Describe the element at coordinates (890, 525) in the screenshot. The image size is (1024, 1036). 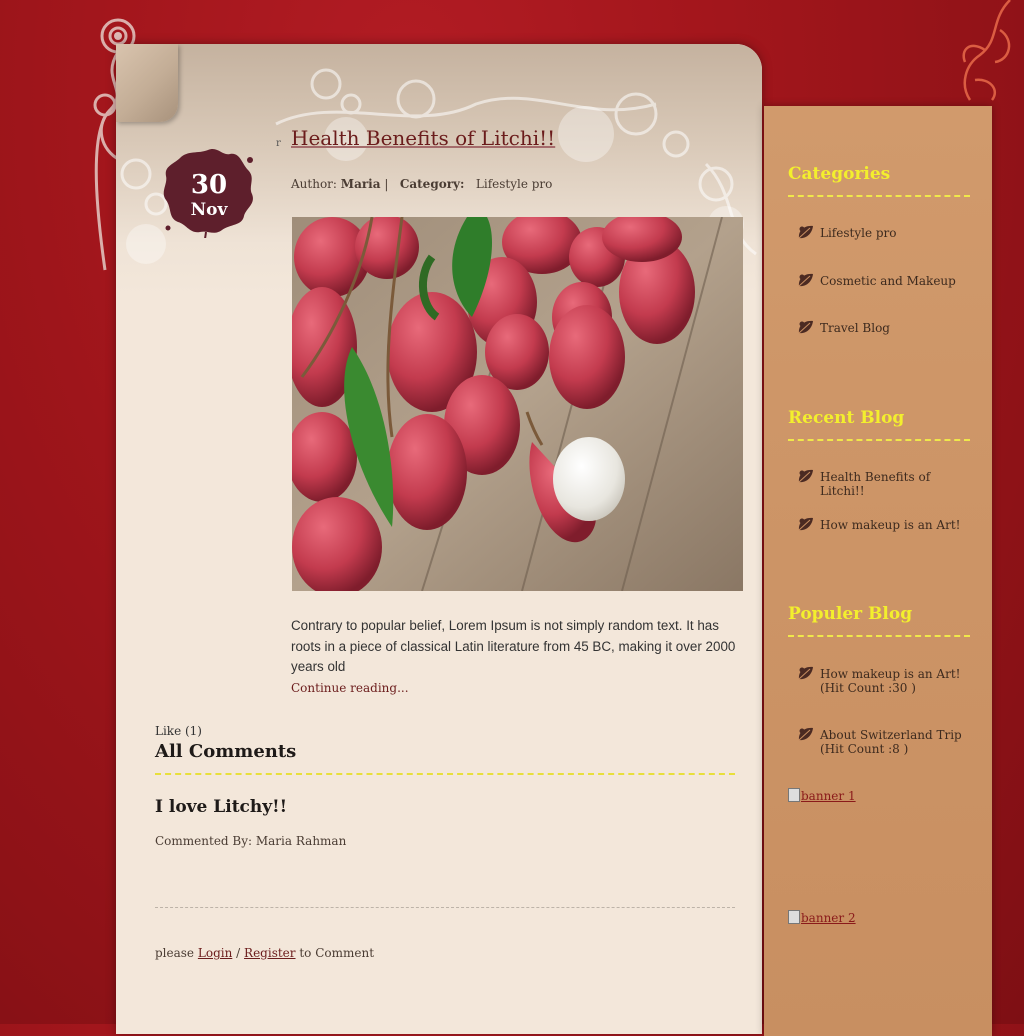
I see `sidebar-item-label: How makeup is an Art!` at that location.